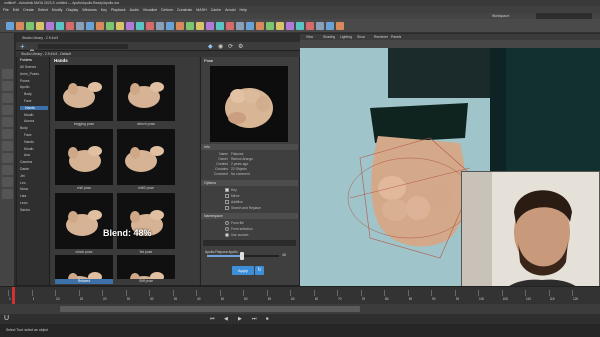 The image size is (600, 337). I want to click on filter-icon: ◆, so click(211, 46).